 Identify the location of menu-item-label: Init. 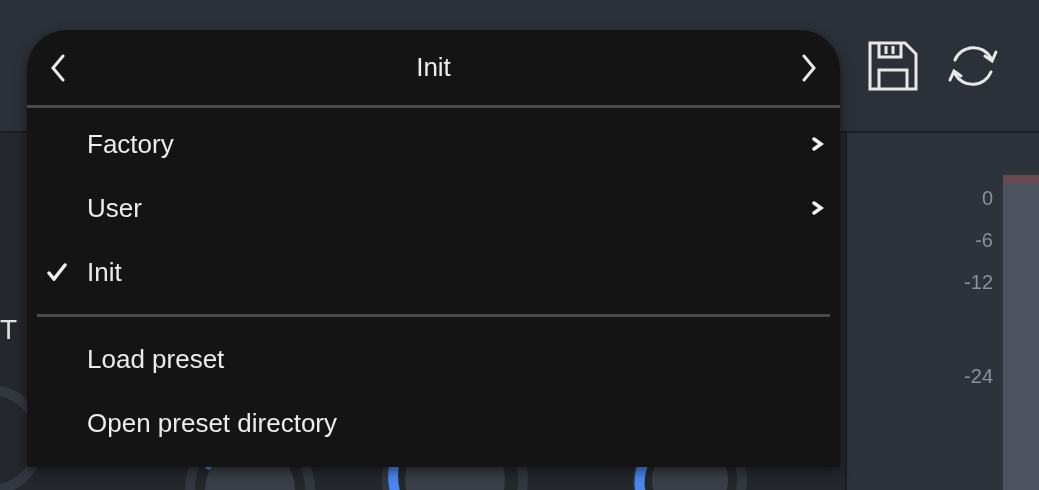
(105, 272).